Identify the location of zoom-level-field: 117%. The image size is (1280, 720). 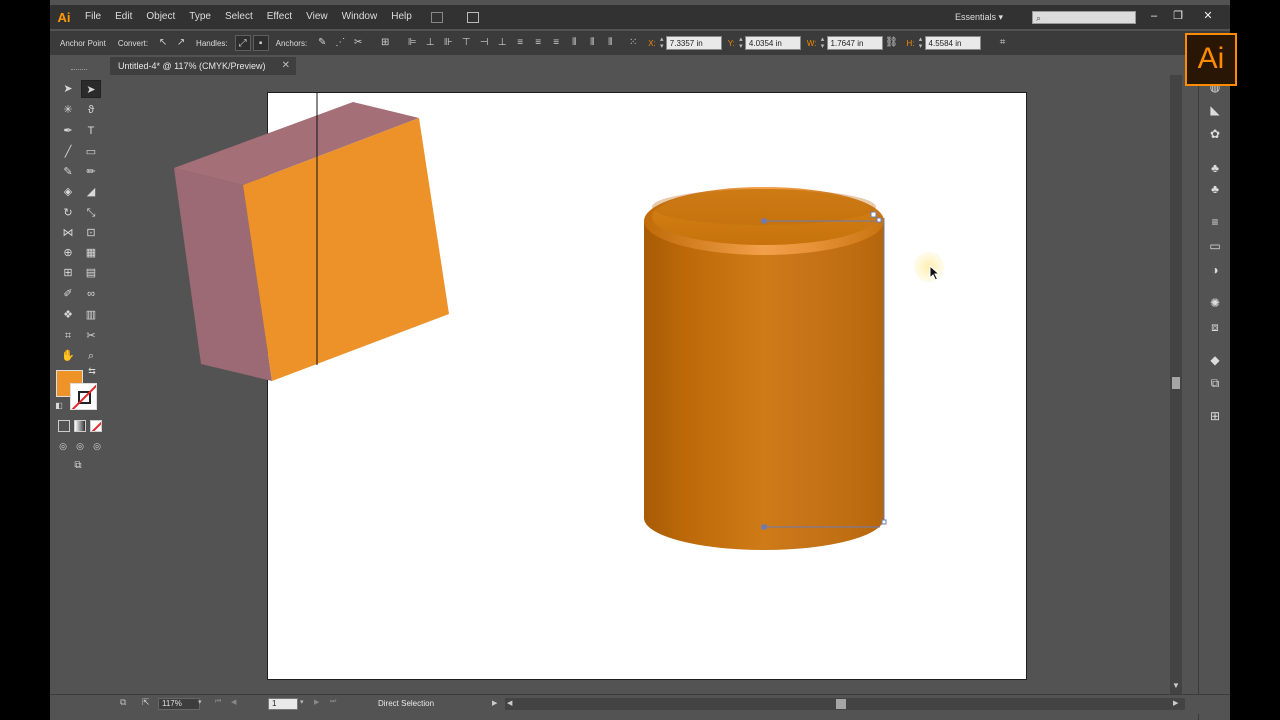
(179, 704).